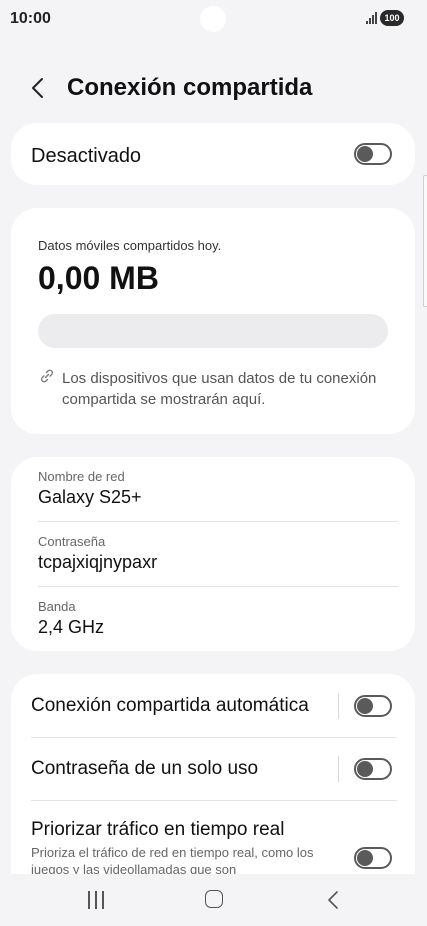 This screenshot has width=427, height=926. I want to click on edge-panel-handle, so click(425, 241).